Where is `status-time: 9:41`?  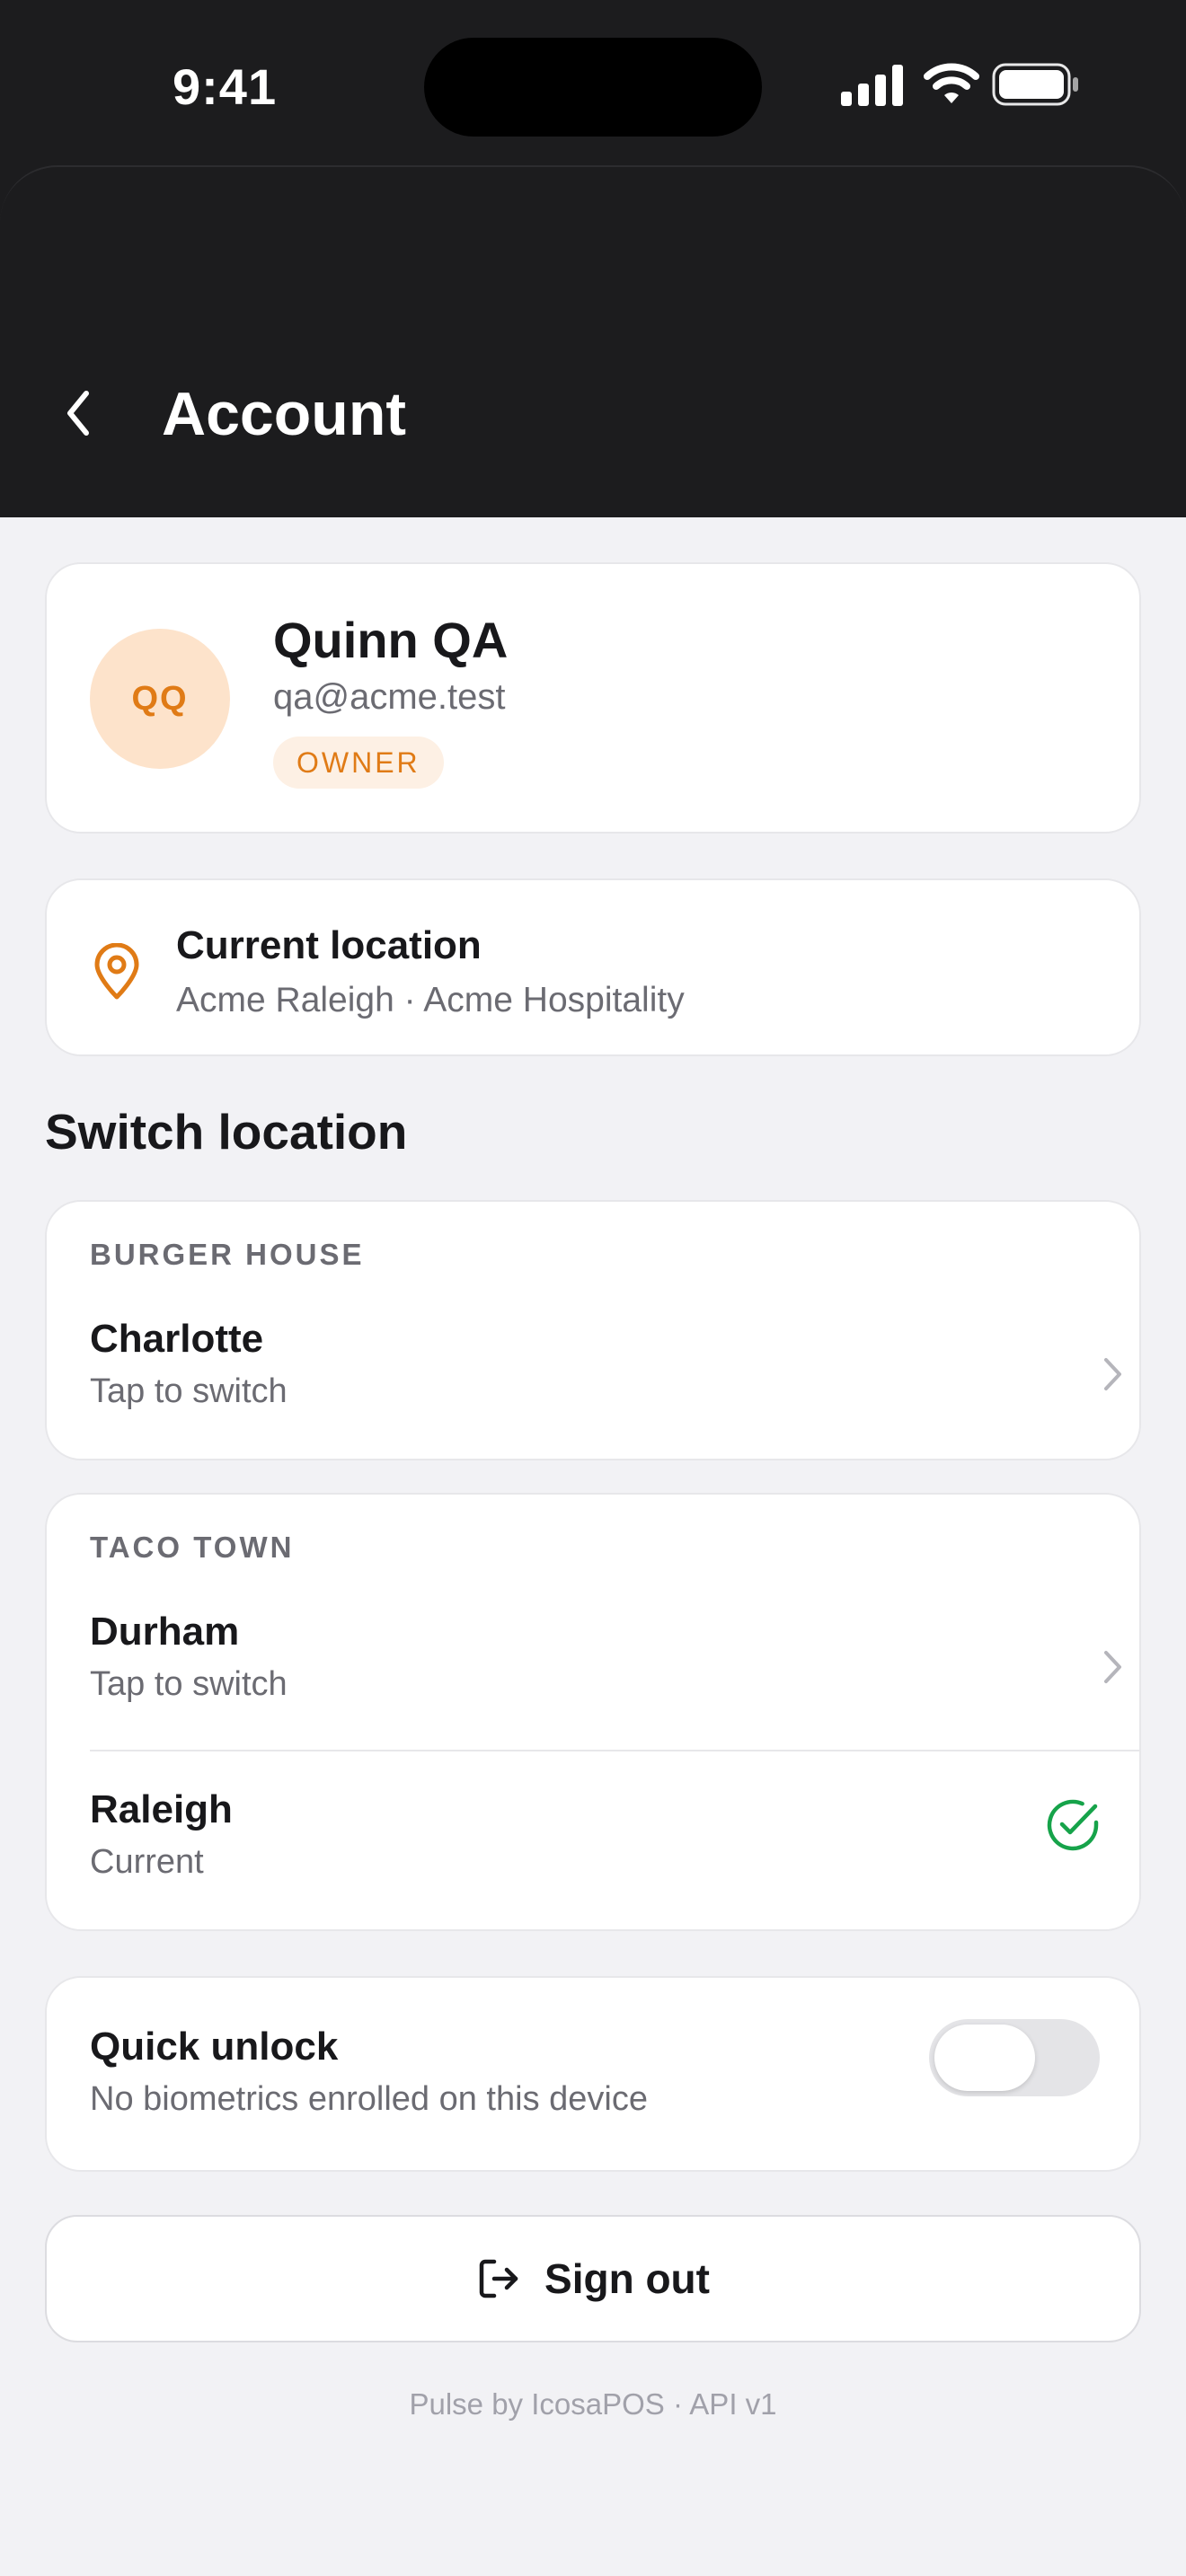 status-time: 9:41 is located at coordinates (225, 86).